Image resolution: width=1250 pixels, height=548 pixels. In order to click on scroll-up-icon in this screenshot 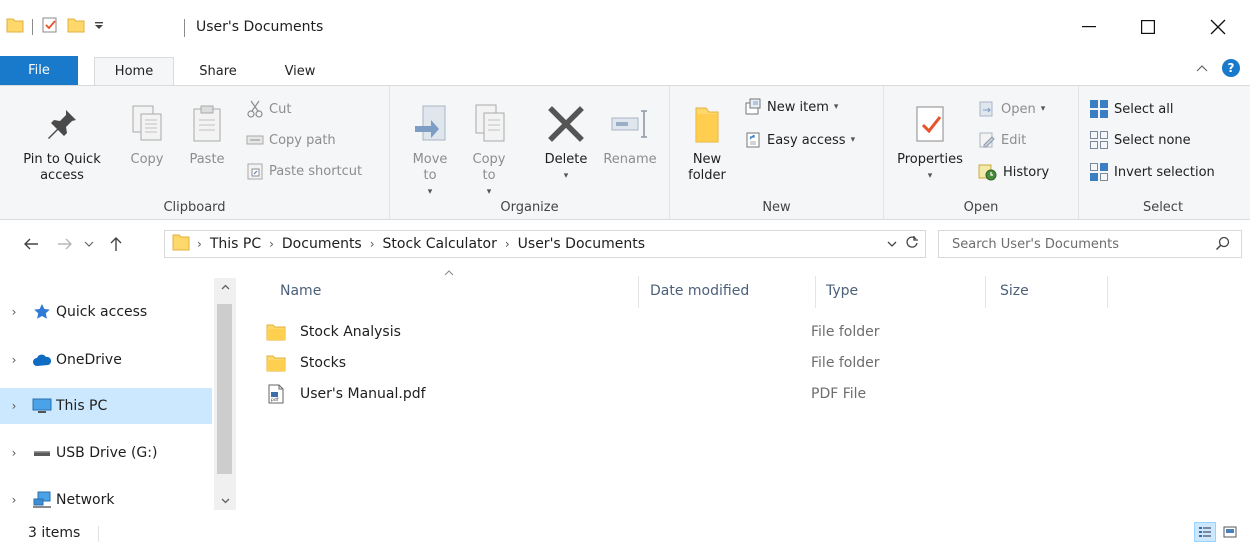, I will do `click(225, 287)`.